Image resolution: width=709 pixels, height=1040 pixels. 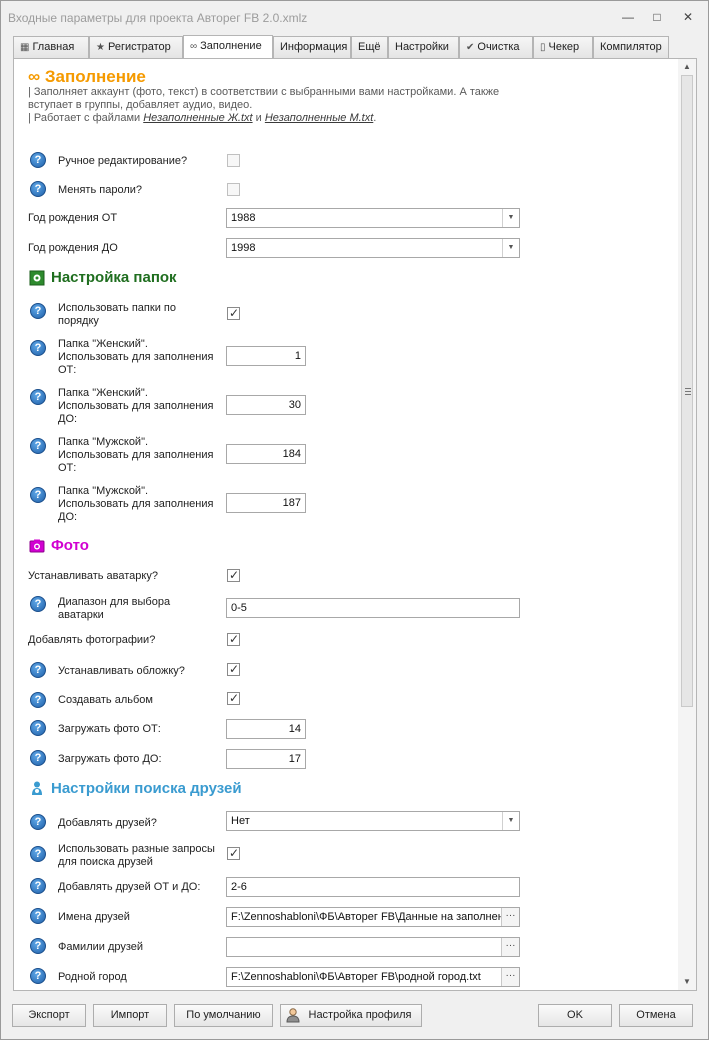 What do you see at coordinates (351, 1015) in the screenshot?
I see `profile-settings-button: Настройка профиля` at bounding box center [351, 1015].